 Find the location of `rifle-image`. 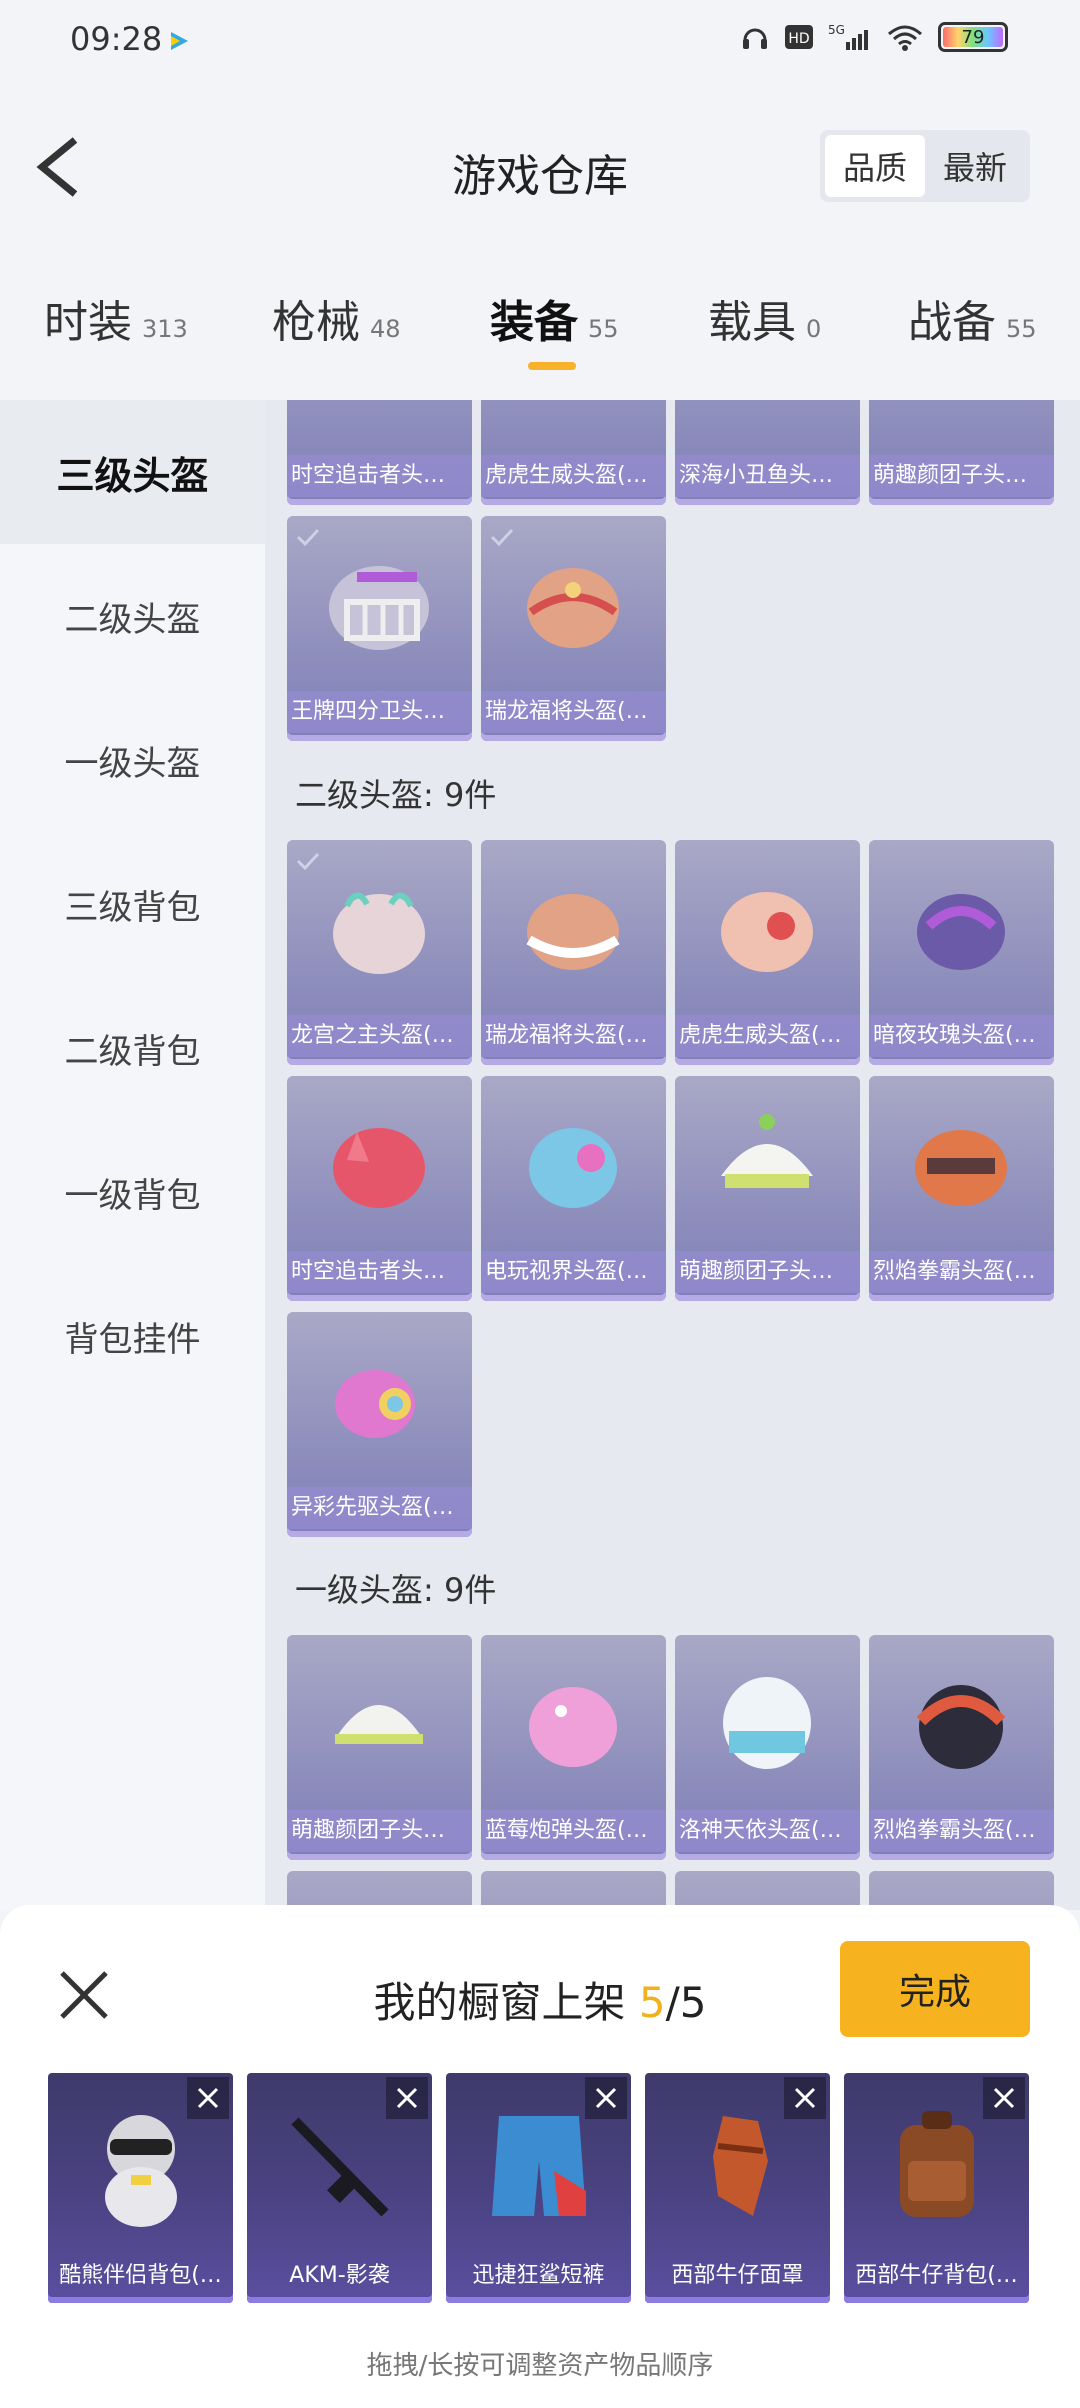

rifle-image is located at coordinates (340, 2167).